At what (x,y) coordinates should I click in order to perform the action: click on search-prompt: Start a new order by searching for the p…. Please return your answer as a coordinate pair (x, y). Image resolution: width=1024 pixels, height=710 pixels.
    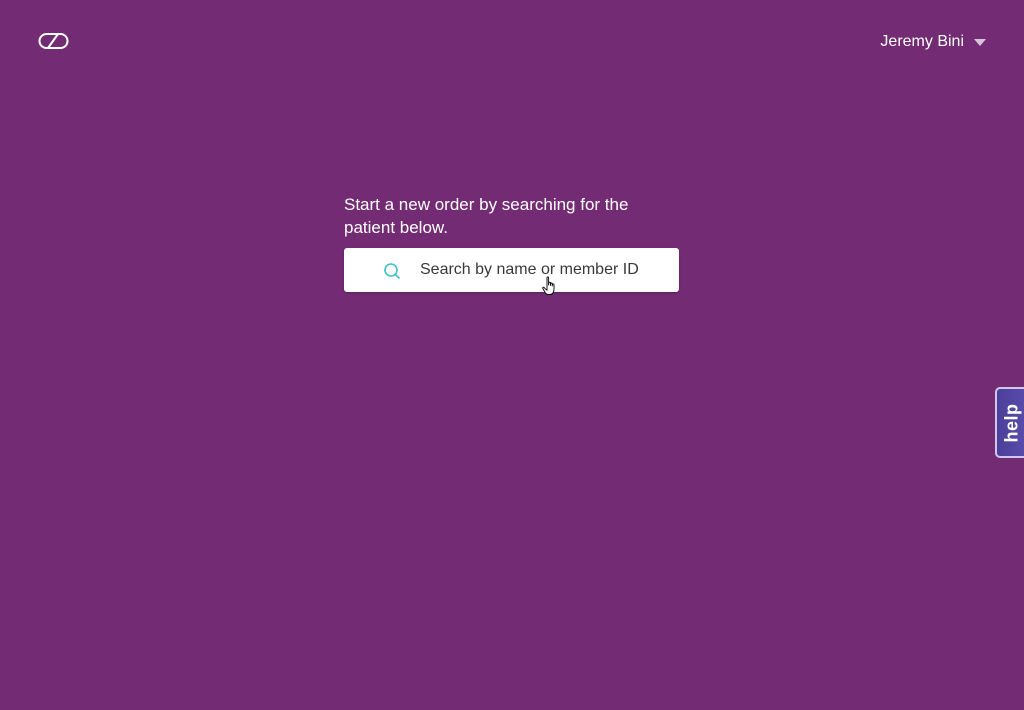
    Looking at the image, I should click on (486, 216).